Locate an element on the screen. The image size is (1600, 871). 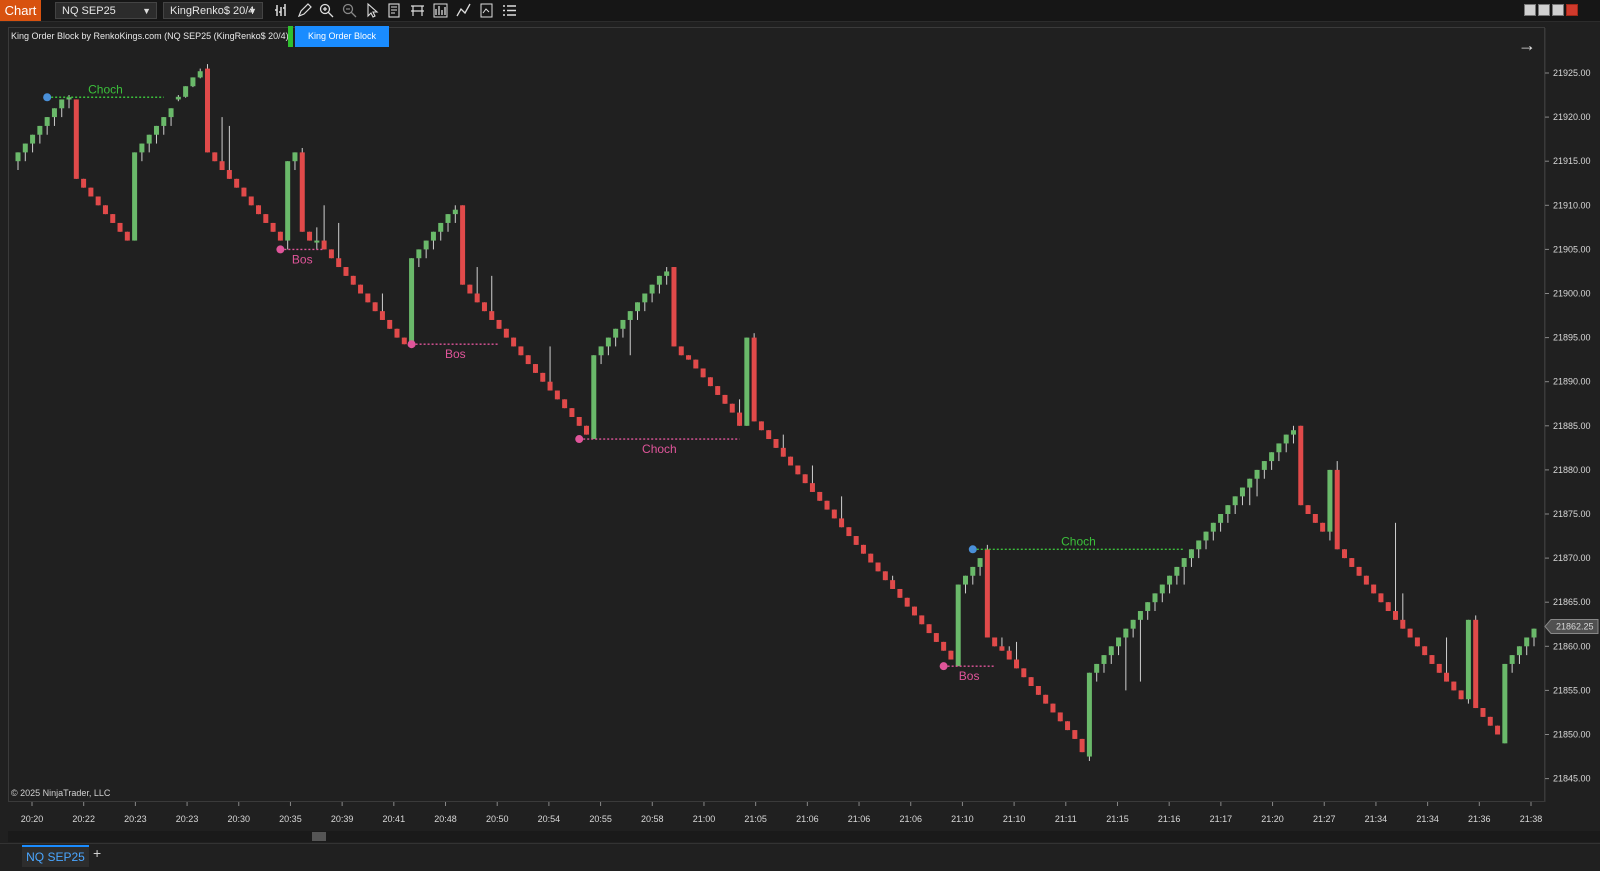
time-tick-label: 20:58 is located at coordinates (652, 819).